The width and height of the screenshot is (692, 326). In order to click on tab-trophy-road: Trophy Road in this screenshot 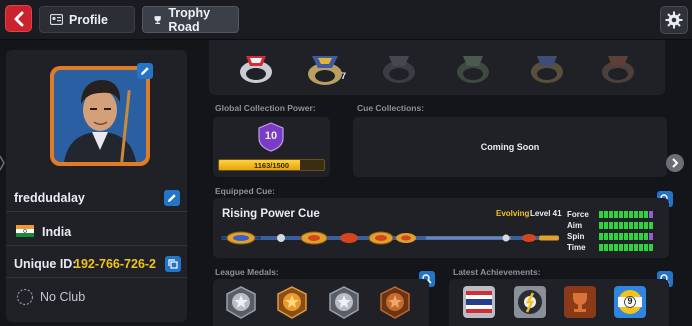, I will do `click(190, 20)`.